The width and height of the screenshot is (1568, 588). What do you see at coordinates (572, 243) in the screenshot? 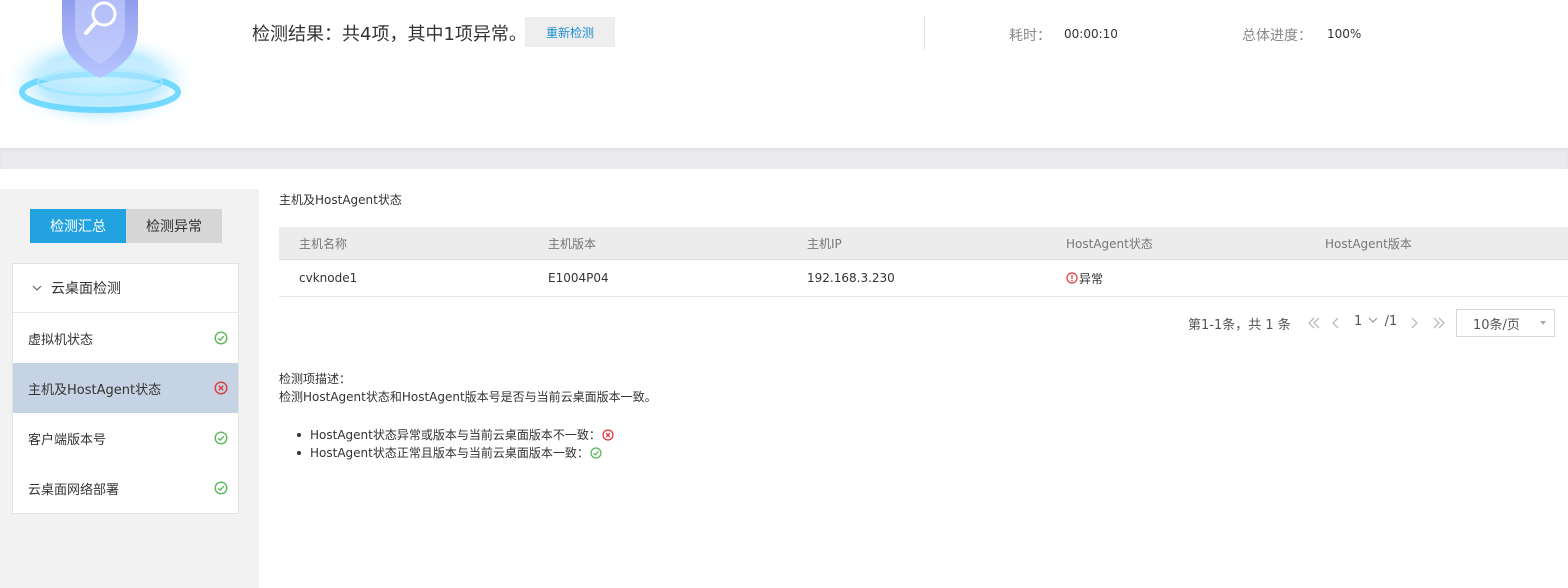
I see `column-header-host-version: 主机版本` at bounding box center [572, 243].